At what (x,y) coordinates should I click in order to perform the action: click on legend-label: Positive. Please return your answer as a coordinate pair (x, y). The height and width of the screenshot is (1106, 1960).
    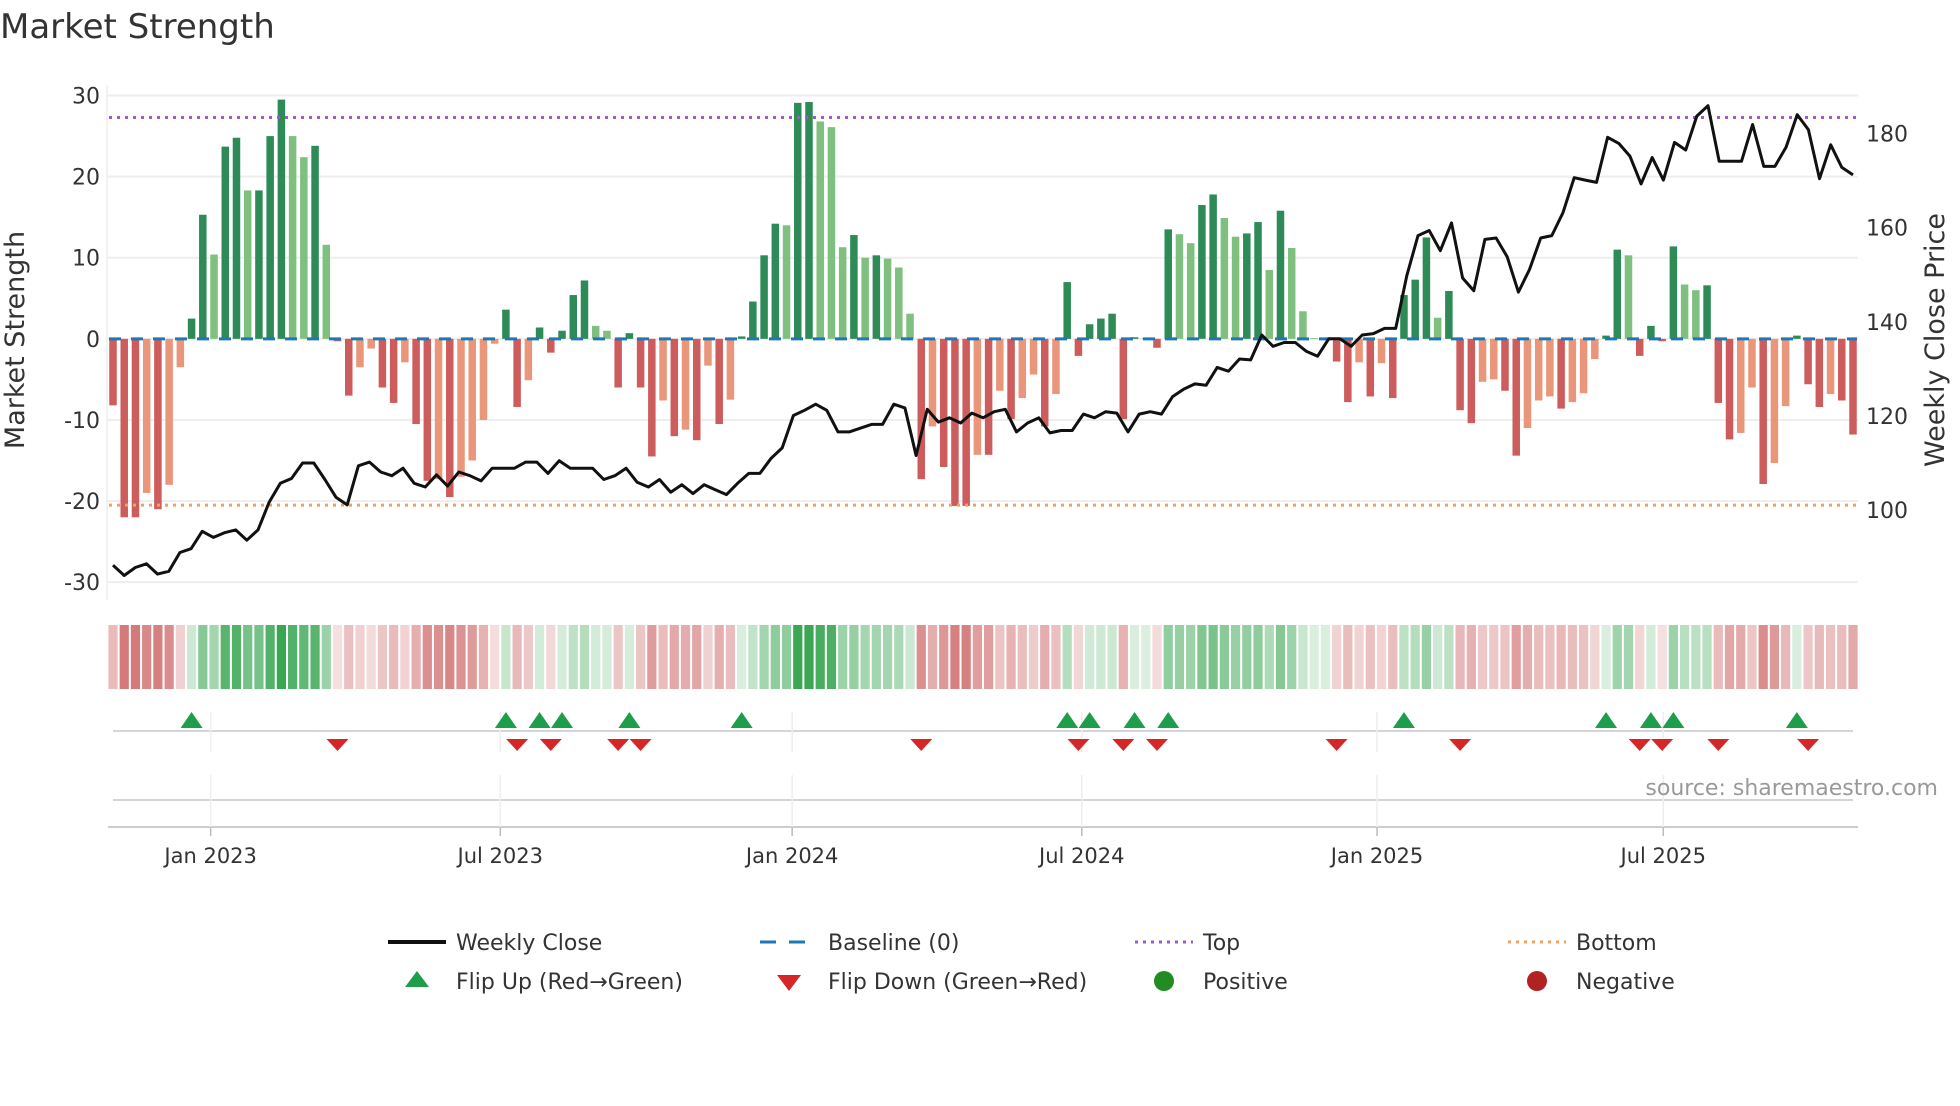
    Looking at the image, I should click on (1245, 982).